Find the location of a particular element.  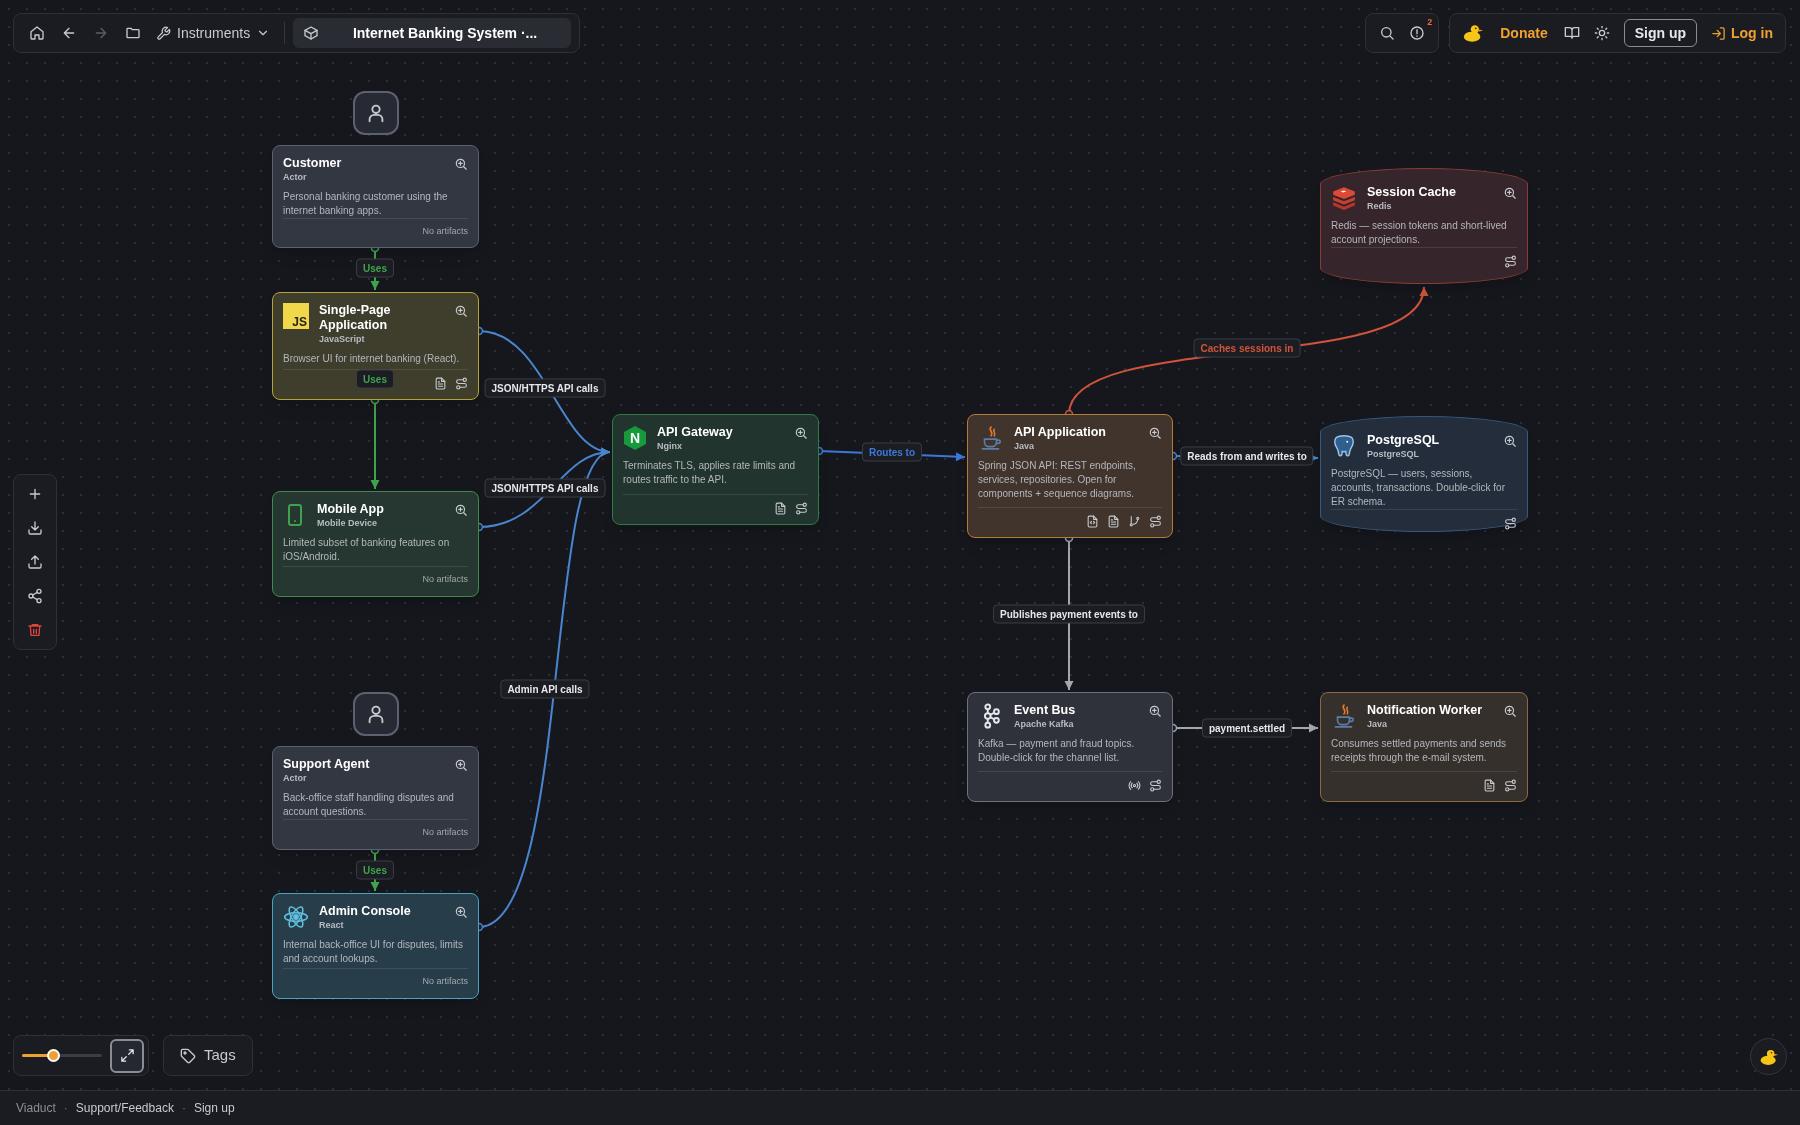

node-card: Event Bus Apache Kafka Kafka — payment and fraud topics. Double-click for the channel list. is located at coordinates (1070, 747).